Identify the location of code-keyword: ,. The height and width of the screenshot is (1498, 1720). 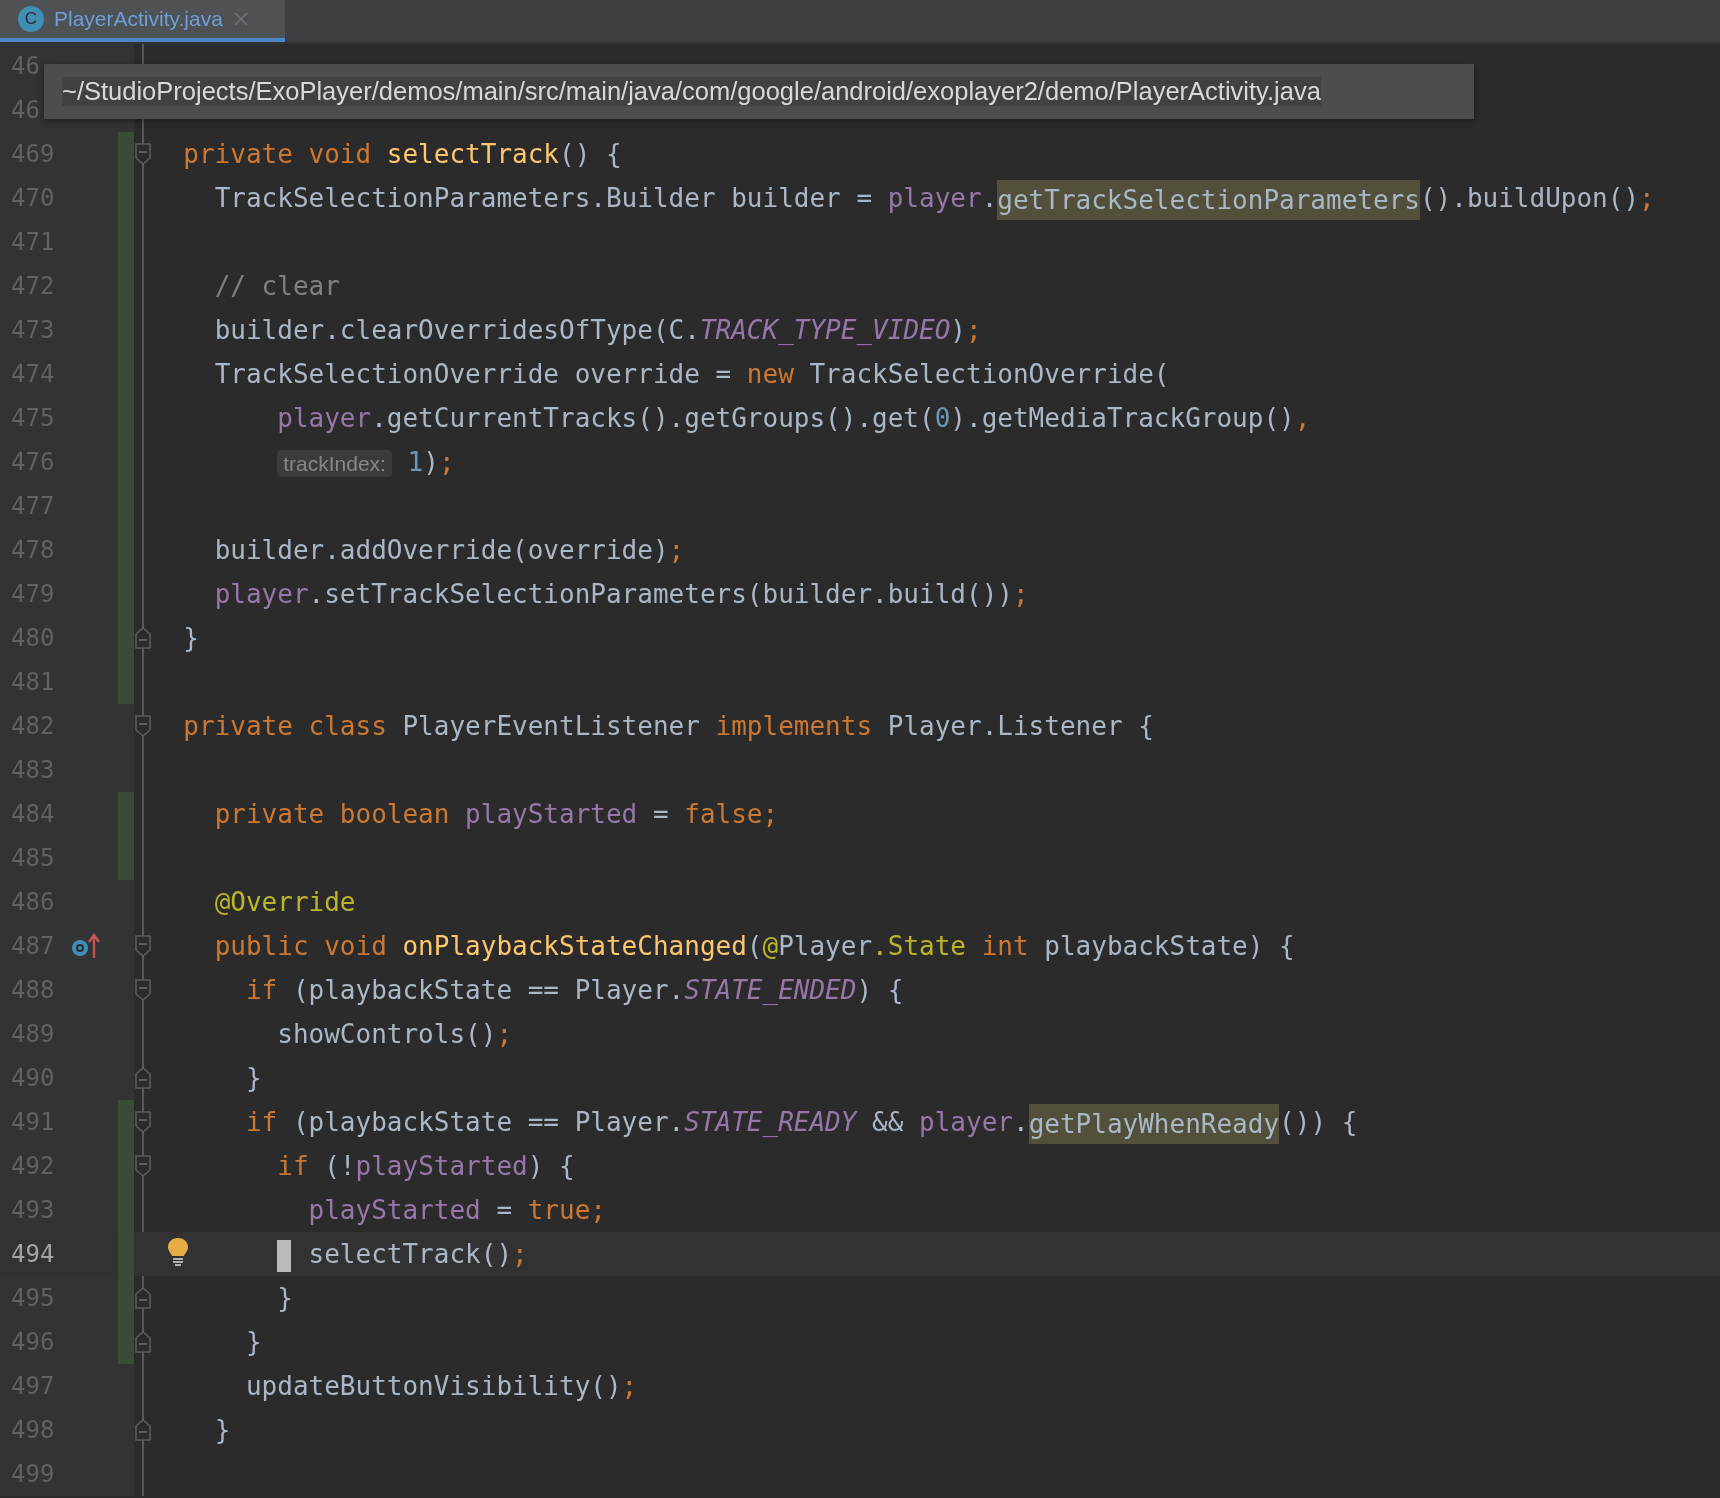
(1302, 418).